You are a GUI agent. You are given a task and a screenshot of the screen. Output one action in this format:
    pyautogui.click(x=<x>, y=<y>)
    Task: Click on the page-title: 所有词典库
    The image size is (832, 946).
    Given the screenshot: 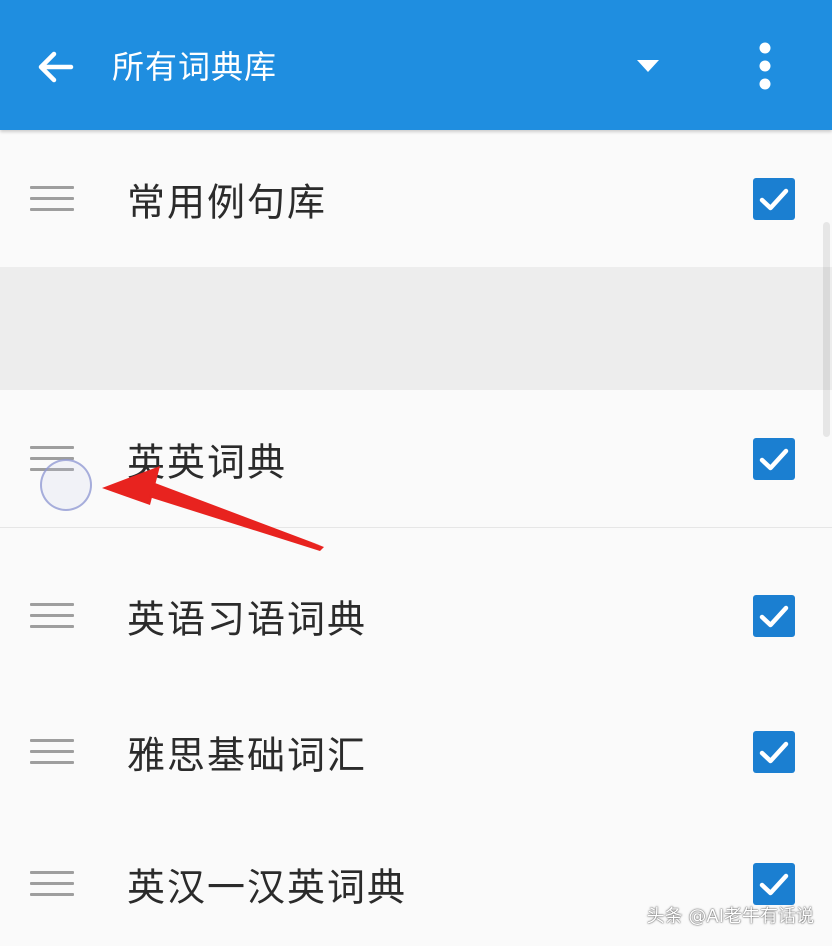 What is the action you would take?
    pyautogui.click(x=195, y=67)
    